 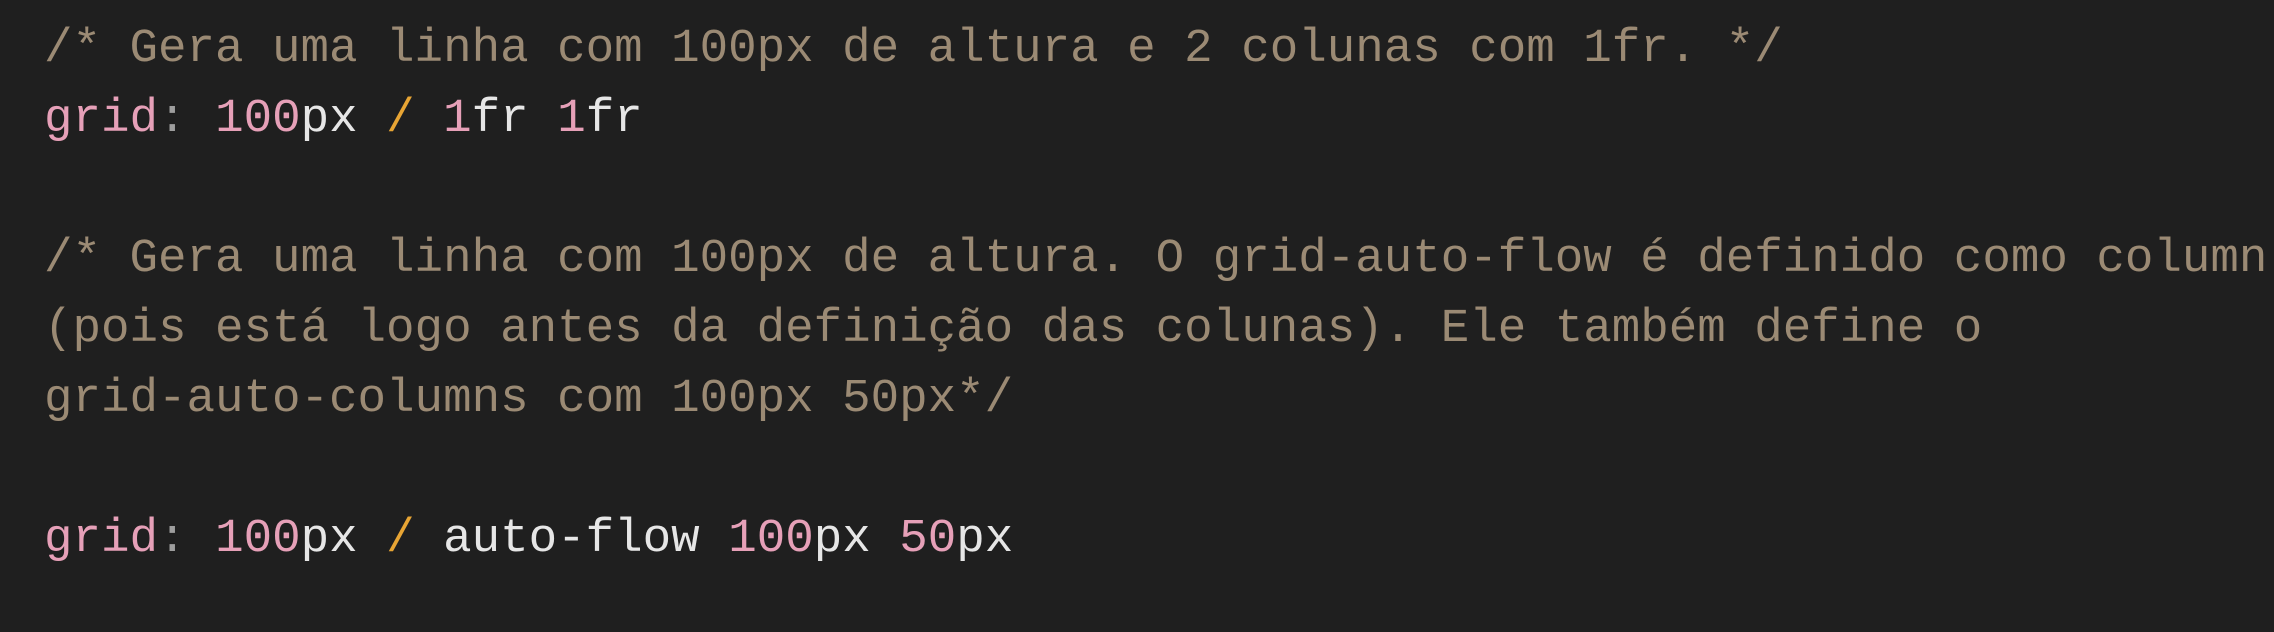 What do you see at coordinates (529, 399) in the screenshot?
I see `comment-text: grid-auto-columns com 100px 50px*/` at bounding box center [529, 399].